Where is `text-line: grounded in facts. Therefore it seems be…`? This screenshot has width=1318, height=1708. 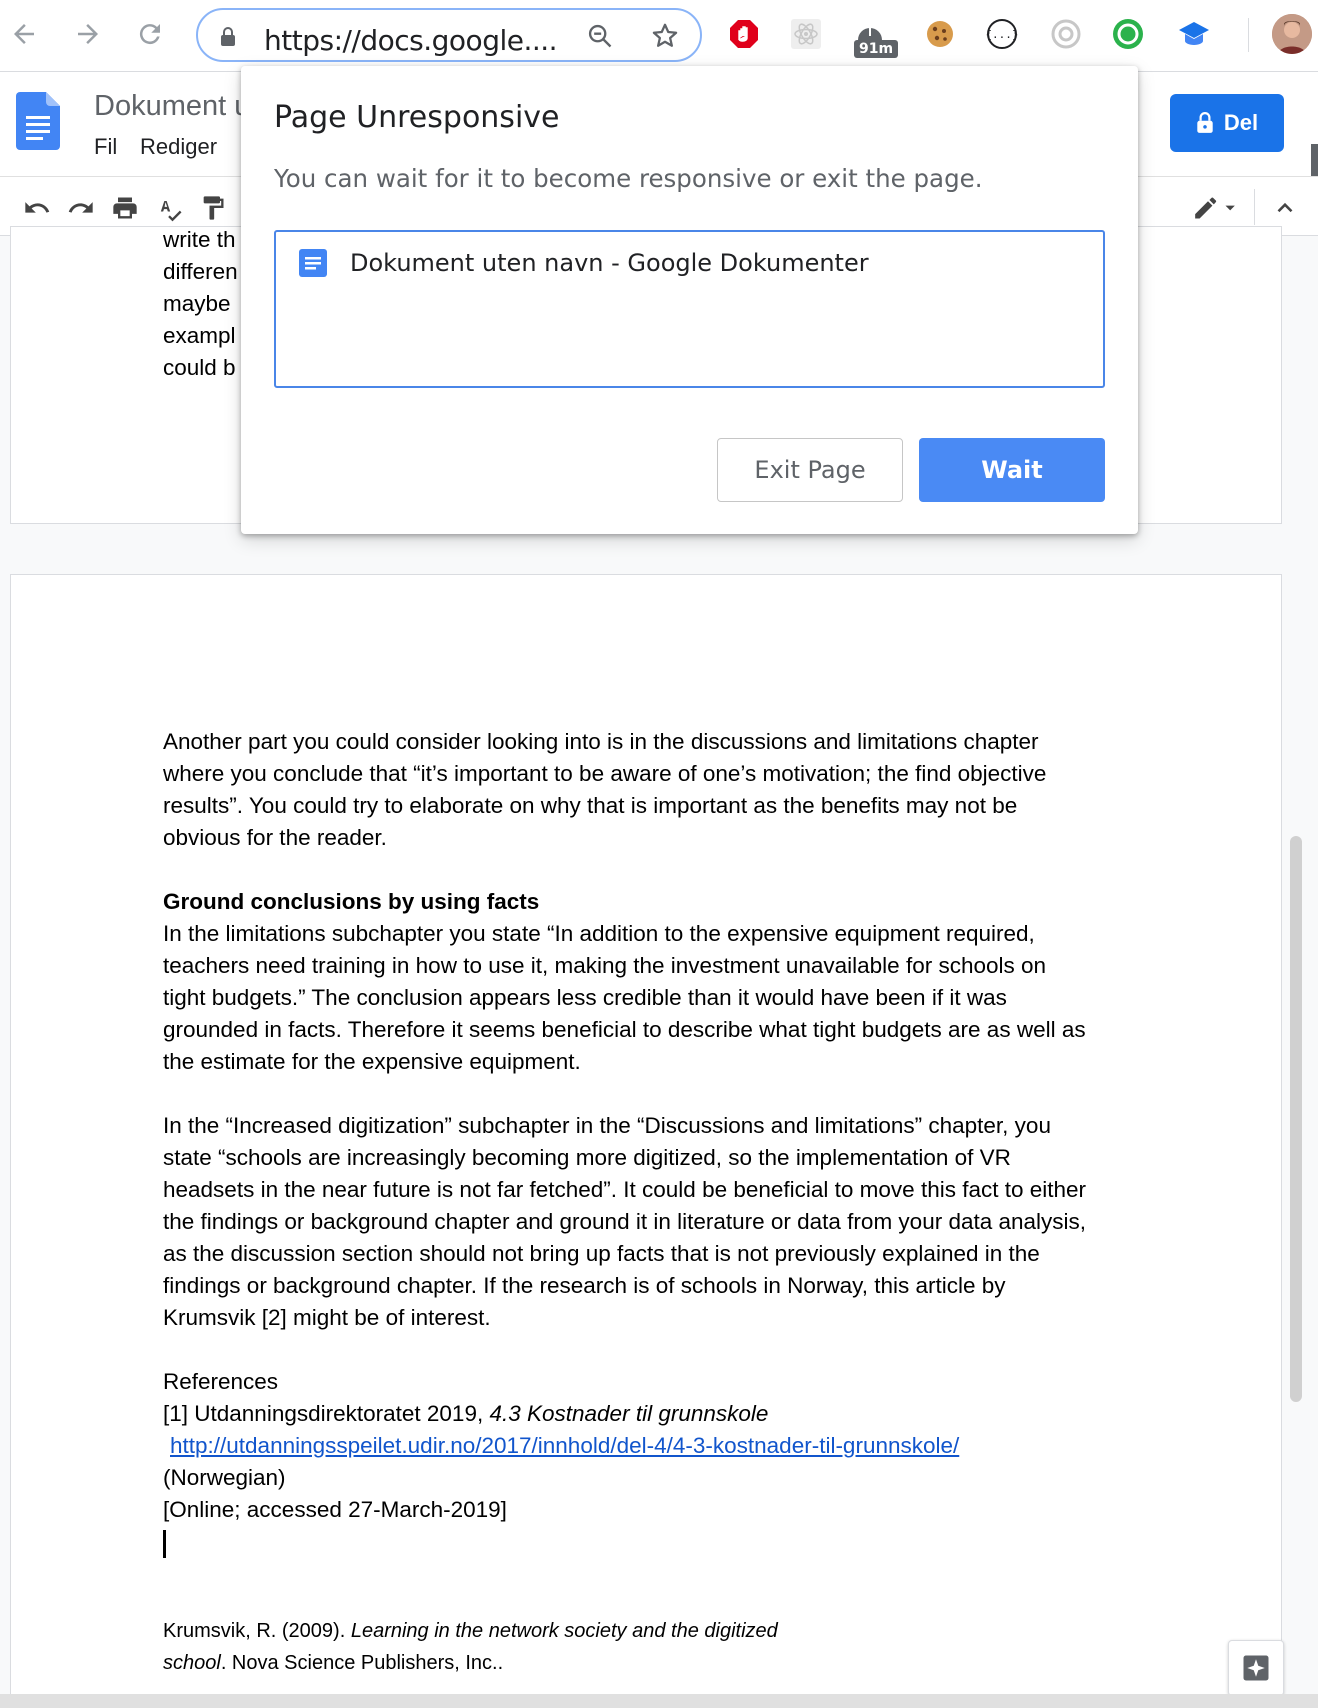
text-line: grounded in facts. Therefore it seems be… is located at coordinates (624, 1029).